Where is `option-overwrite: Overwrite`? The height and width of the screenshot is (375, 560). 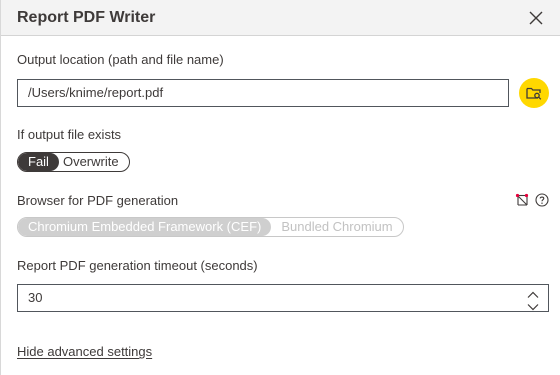
option-overwrite: Overwrite is located at coordinates (94, 162).